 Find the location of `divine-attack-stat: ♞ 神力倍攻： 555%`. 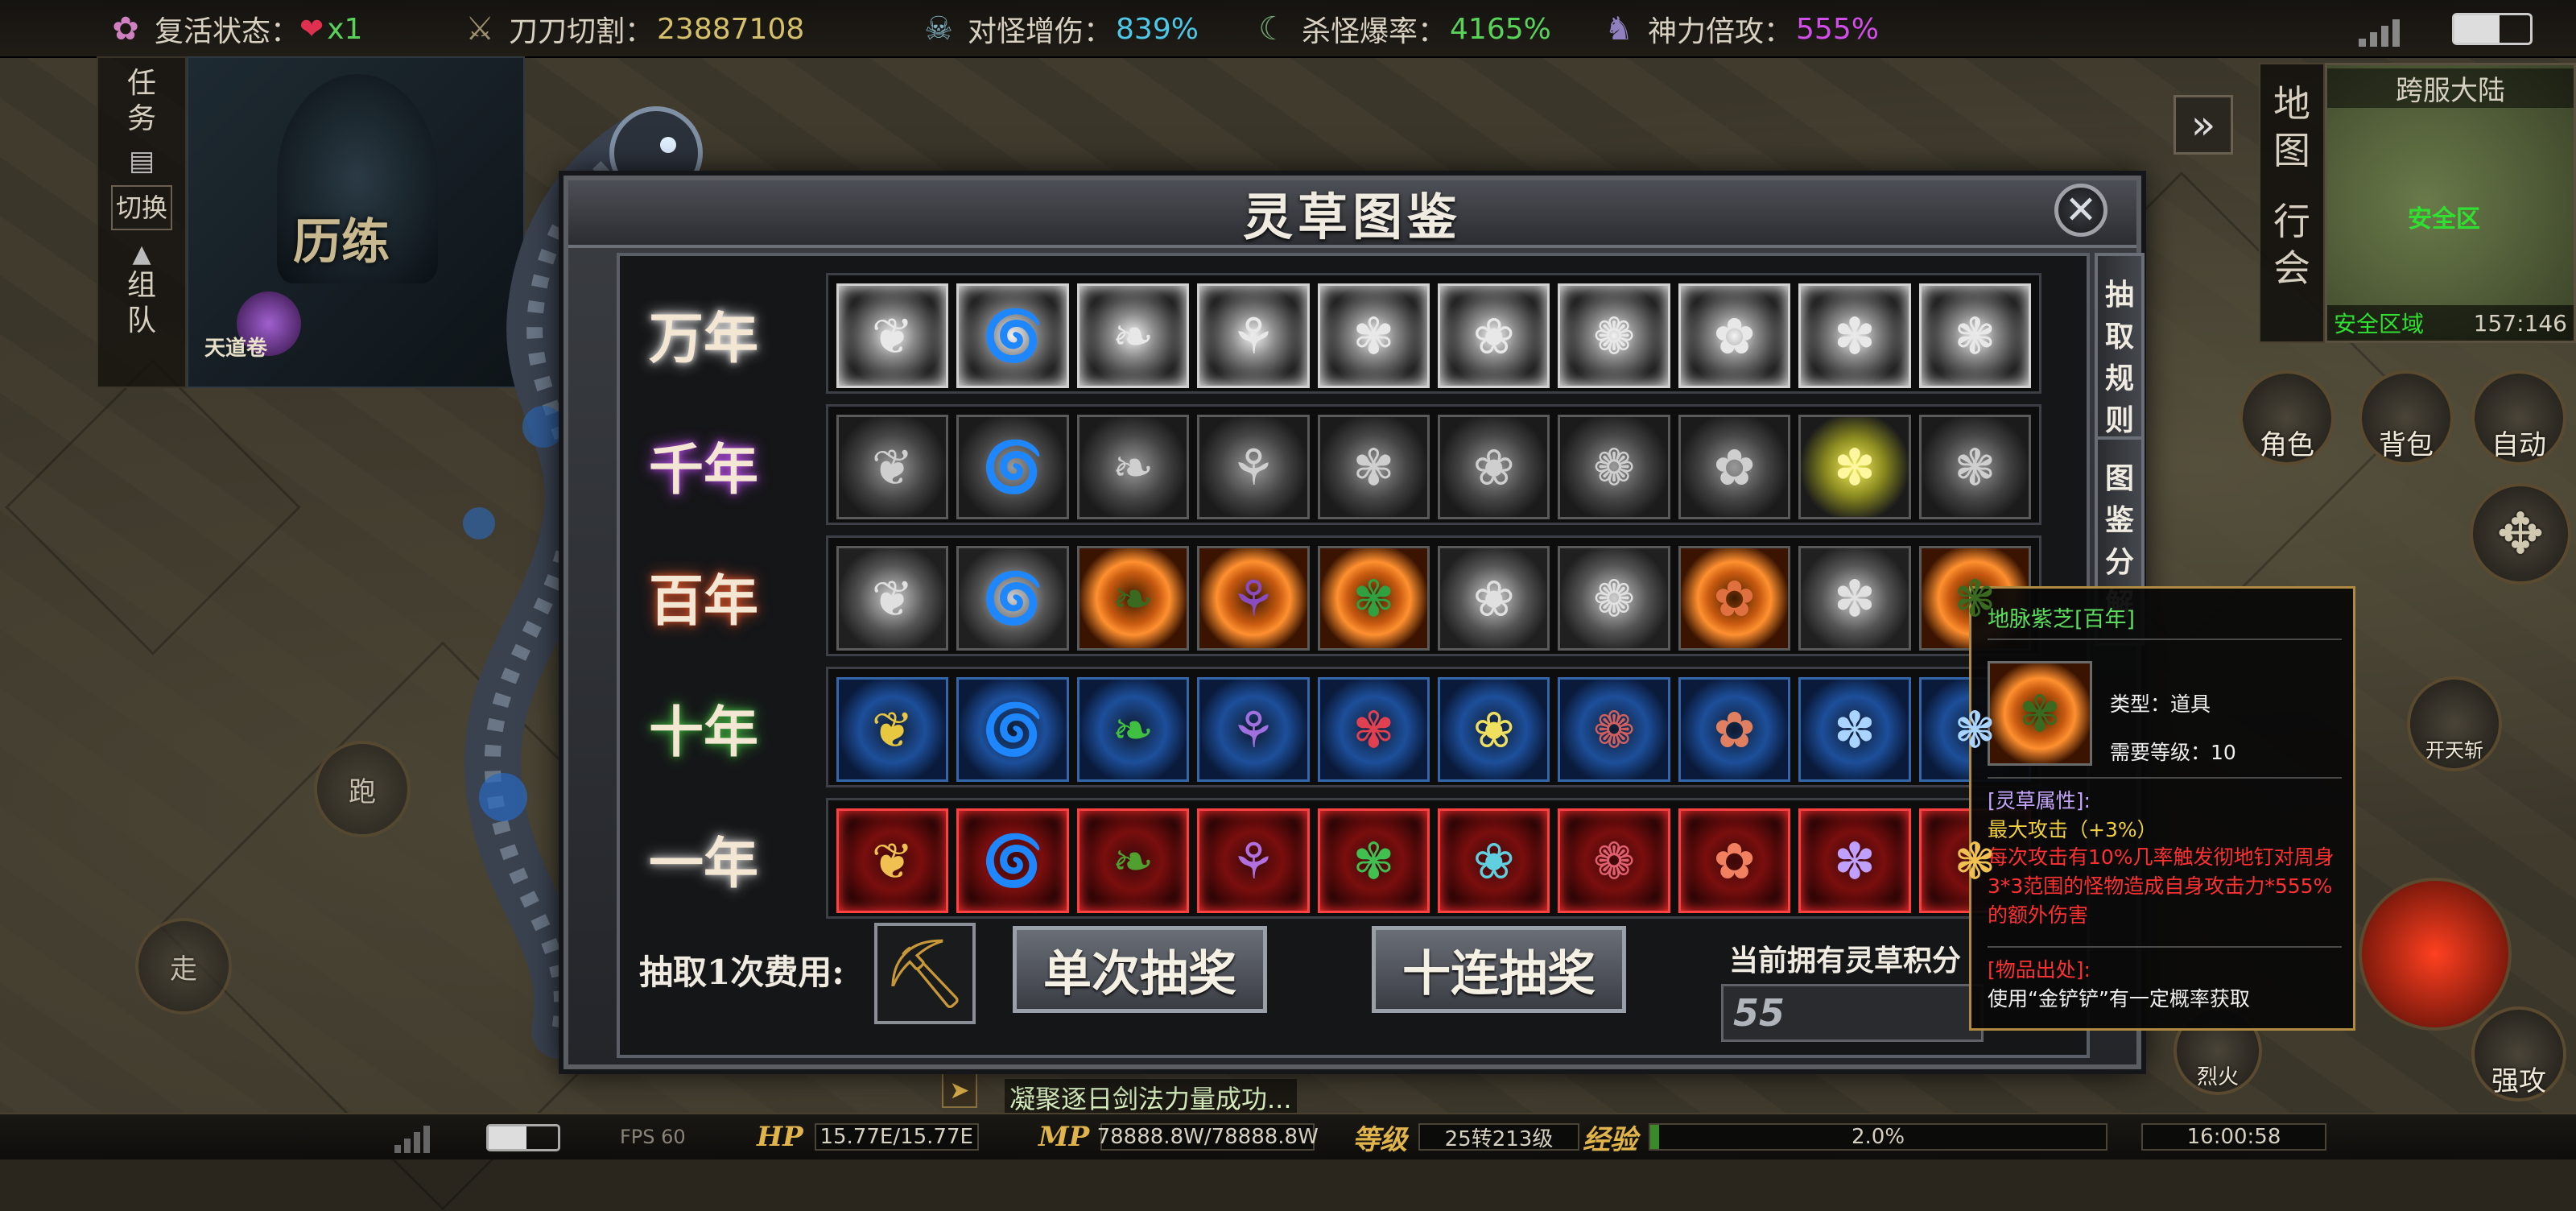

divine-attack-stat: ♞ 神力倍攻： 555% is located at coordinates (1738, 29).